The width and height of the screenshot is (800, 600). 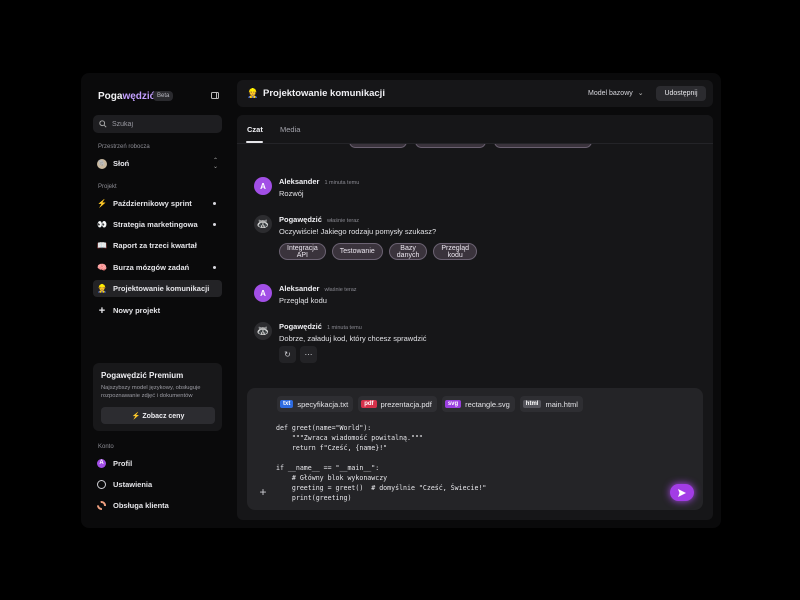 What do you see at coordinates (357, 251) in the screenshot?
I see `chip-testing: Testowanie` at bounding box center [357, 251].